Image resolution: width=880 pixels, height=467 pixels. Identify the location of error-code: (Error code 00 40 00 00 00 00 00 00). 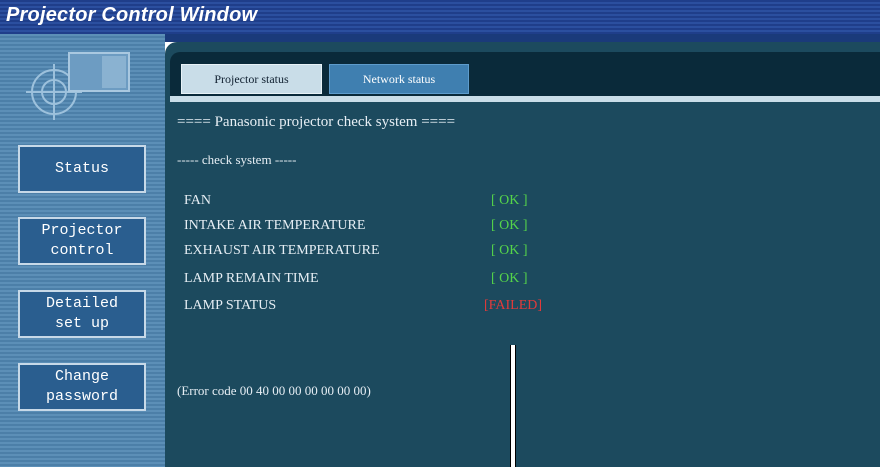
(274, 390).